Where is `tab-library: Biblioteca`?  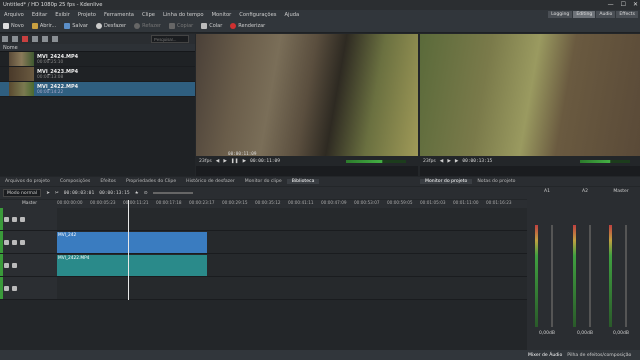 tab-library: Biblioteca is located at coordinates (303, 181).